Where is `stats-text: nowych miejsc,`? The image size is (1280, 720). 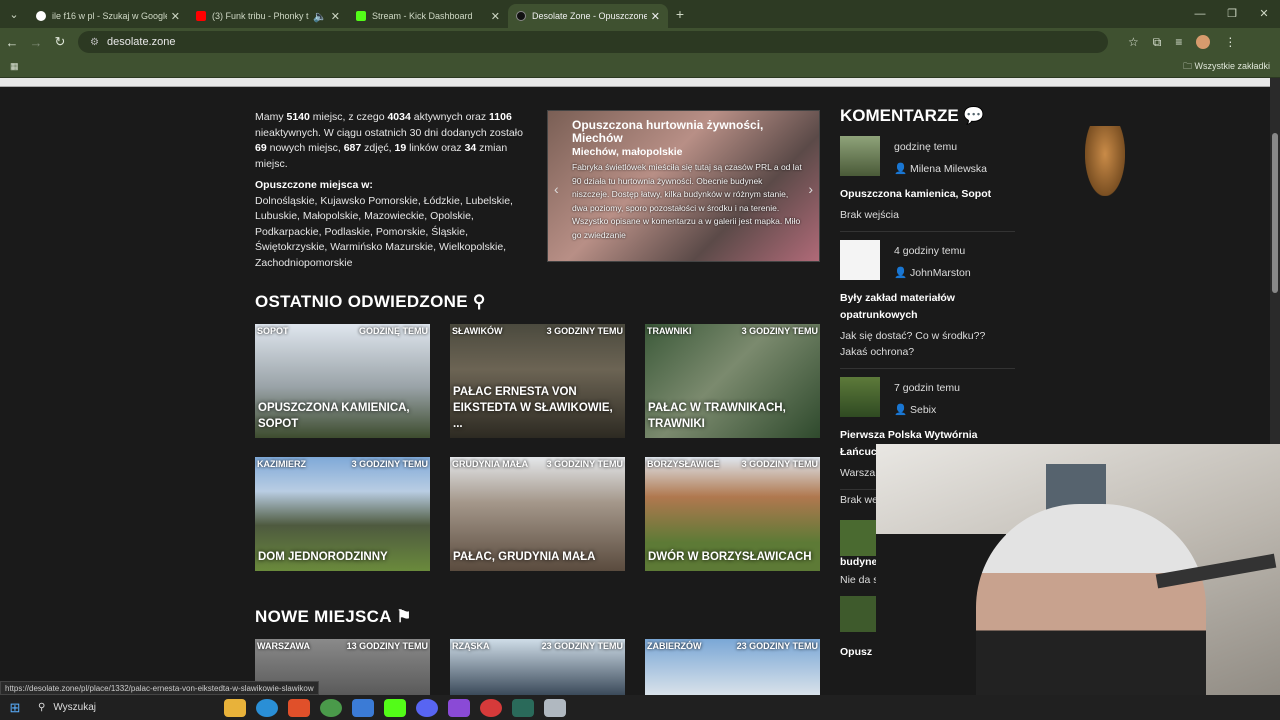 stats-text: nowych miejsc, is located at coordinates (305, 148).